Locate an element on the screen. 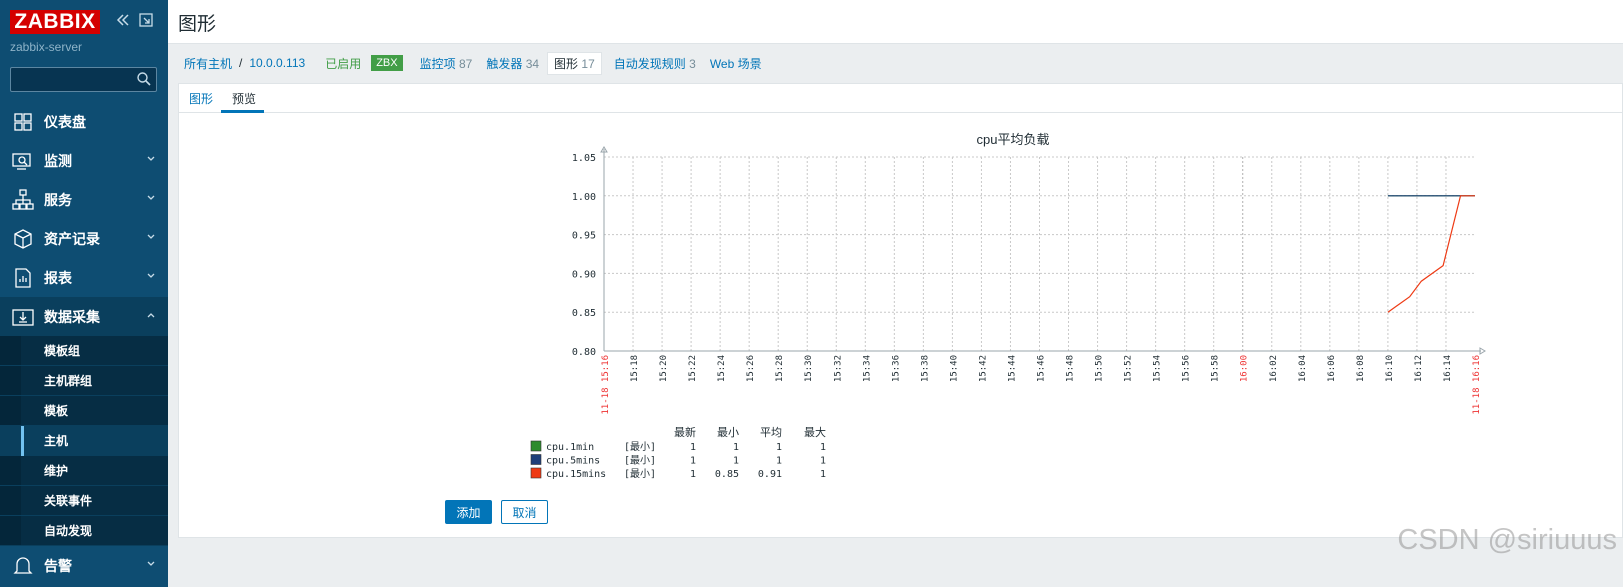 Image resolution: width=1623 pixels, height=587 pixels. tab-graph: 图形 is located at coordinates (201, 98).